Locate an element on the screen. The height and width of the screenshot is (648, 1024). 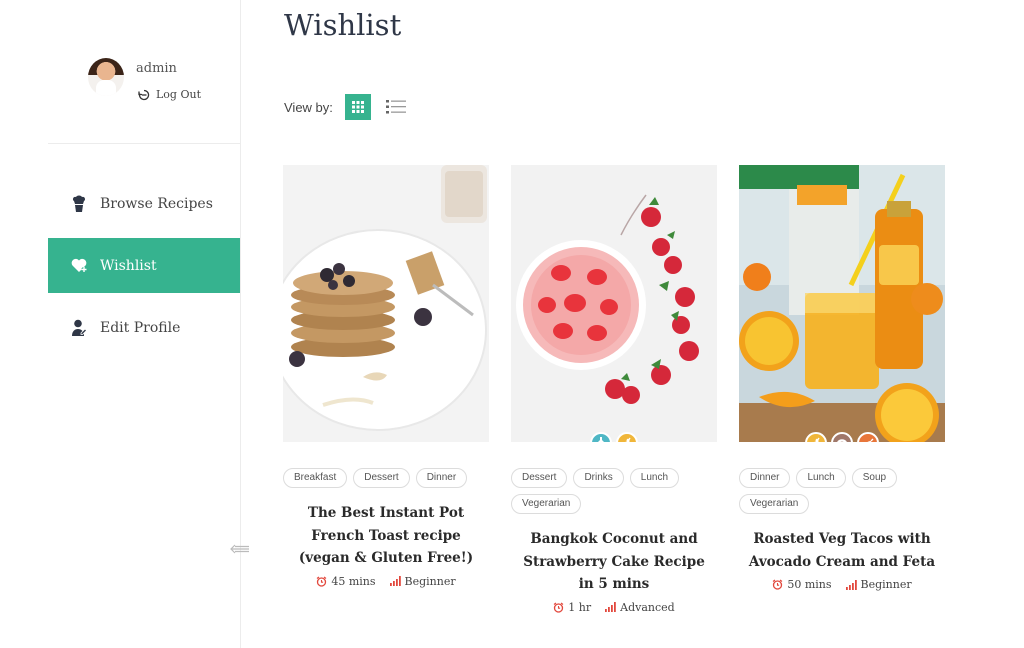
sidebar-item-wishlist: Wishlist is located at coordinates (144, 265).